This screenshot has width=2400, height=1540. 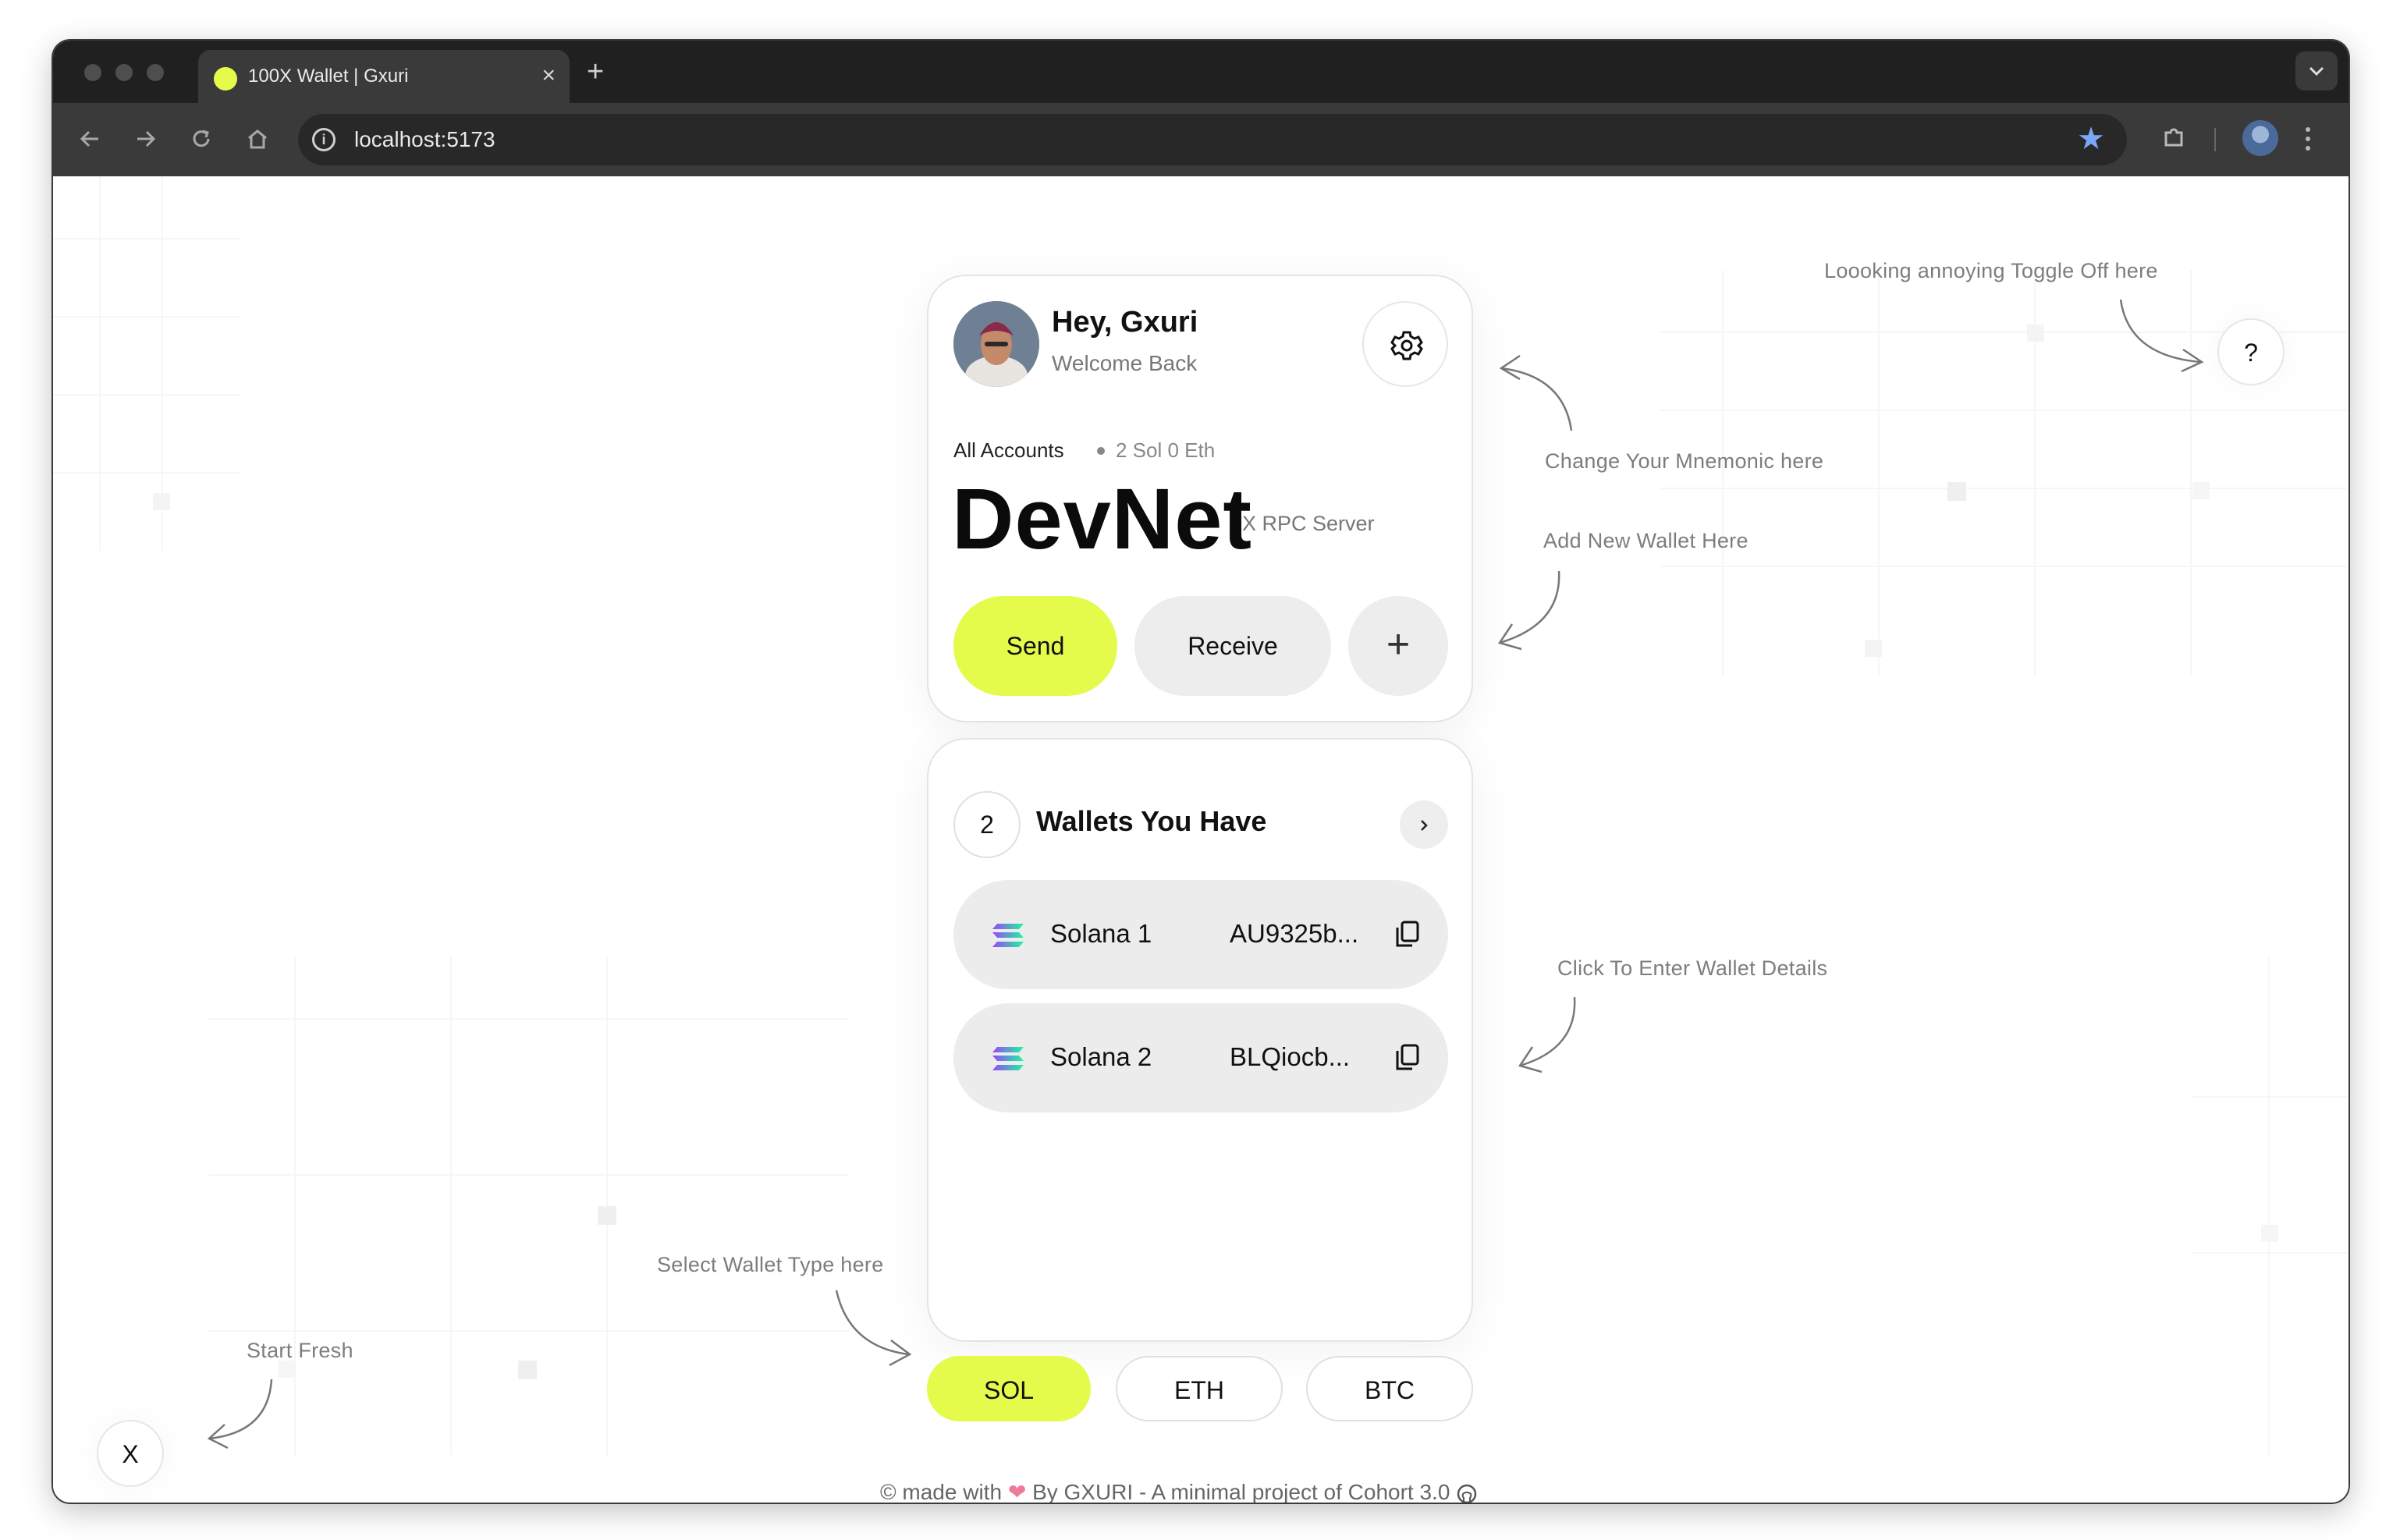 What do you see at coordinates (548, 75) in the screenshot?
I see `tab-close-icon: ×` at bounding box center [548, 75].